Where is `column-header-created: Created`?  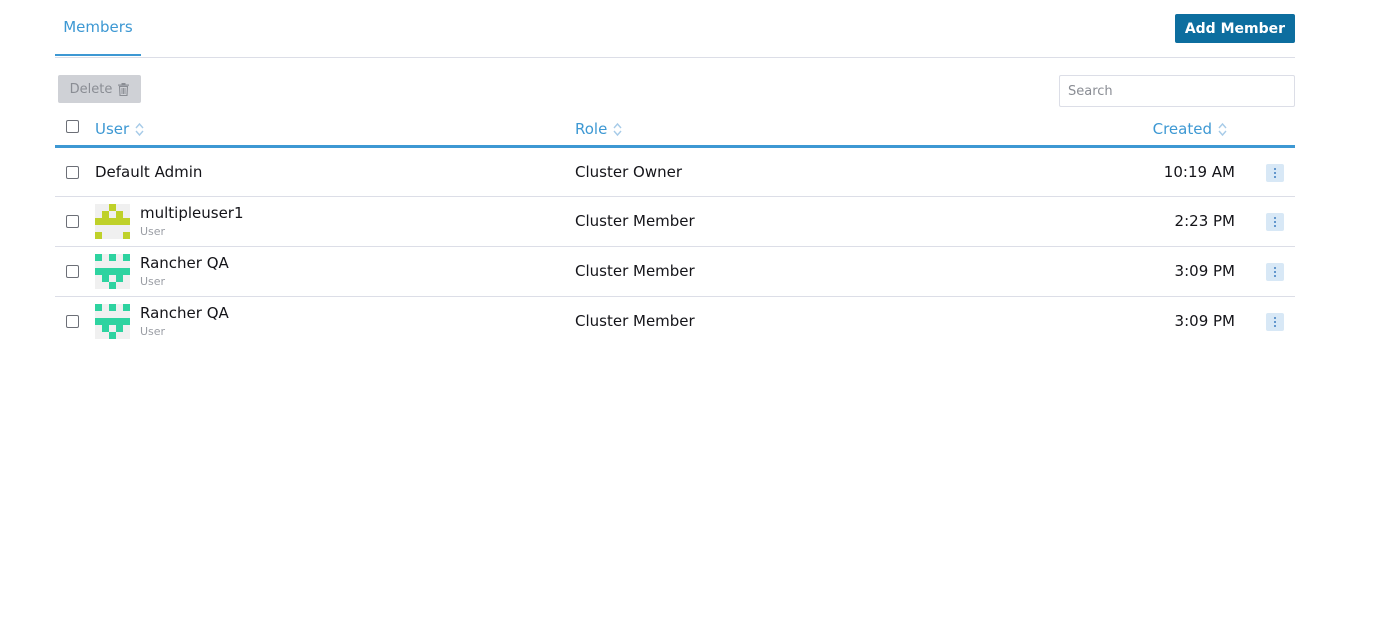 column-header-created: Created is located at coordinates (1190, 129).